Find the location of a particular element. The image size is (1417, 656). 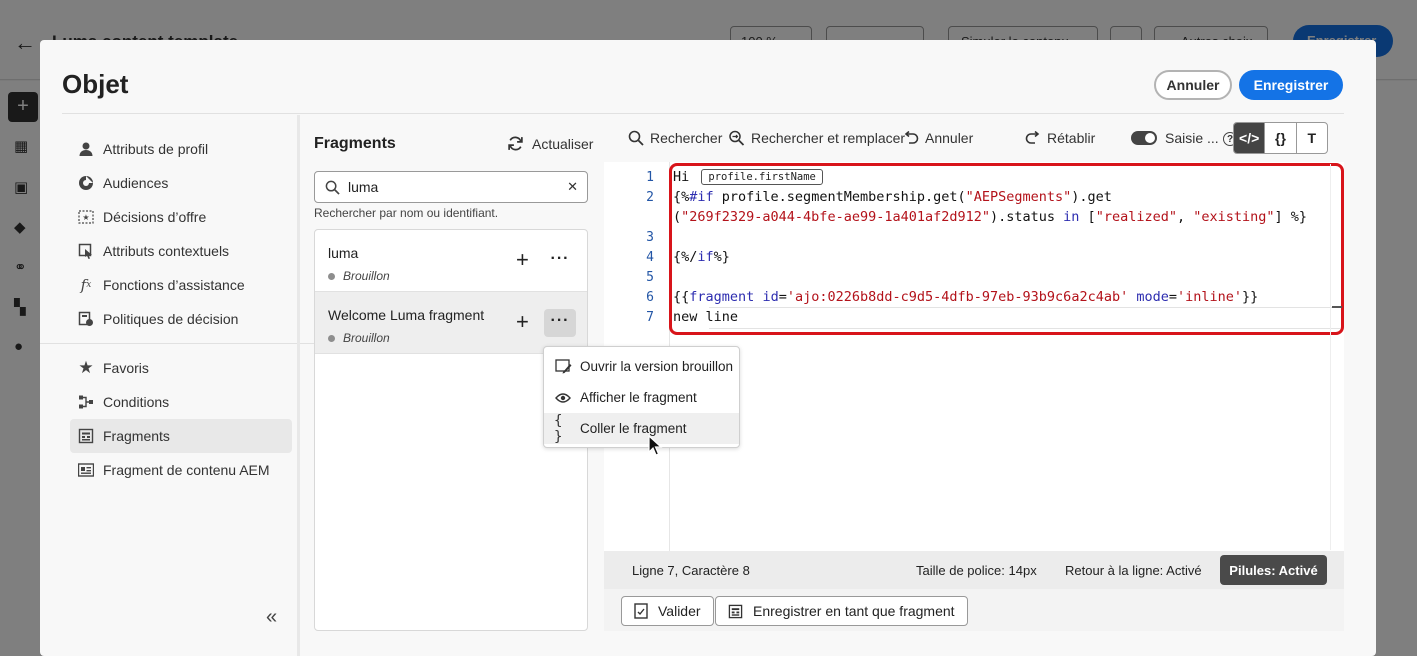

cursor-position: Ligne 7, Caractère 8 is located at coordinates (691, 570).